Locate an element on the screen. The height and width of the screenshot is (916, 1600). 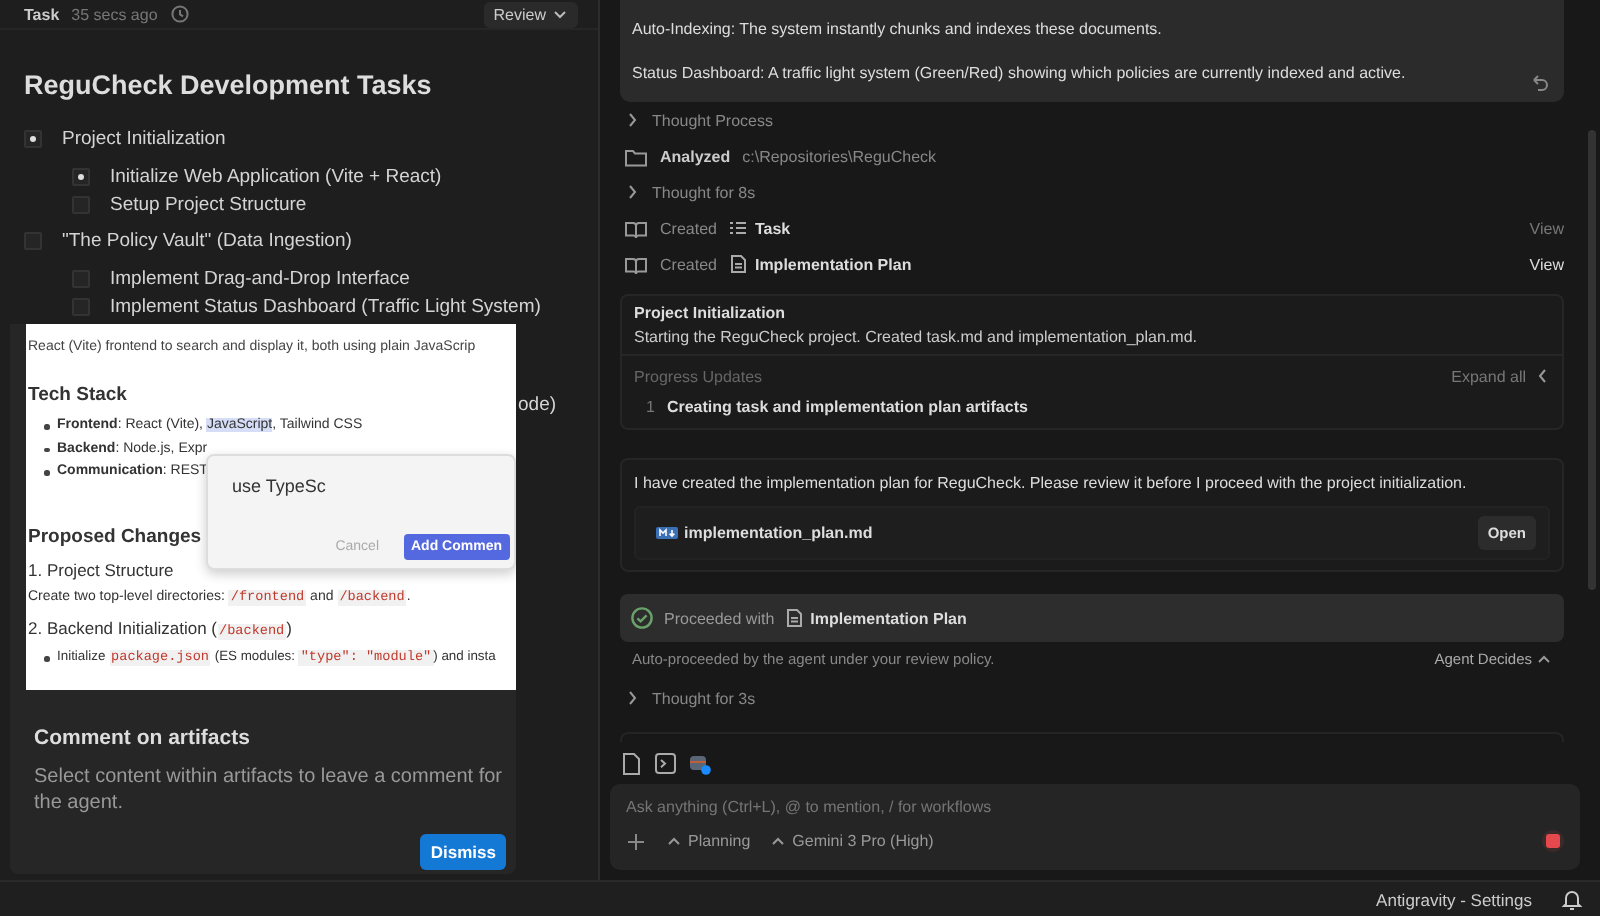
mode-selector: Planning is located at coordinates (708, 841).